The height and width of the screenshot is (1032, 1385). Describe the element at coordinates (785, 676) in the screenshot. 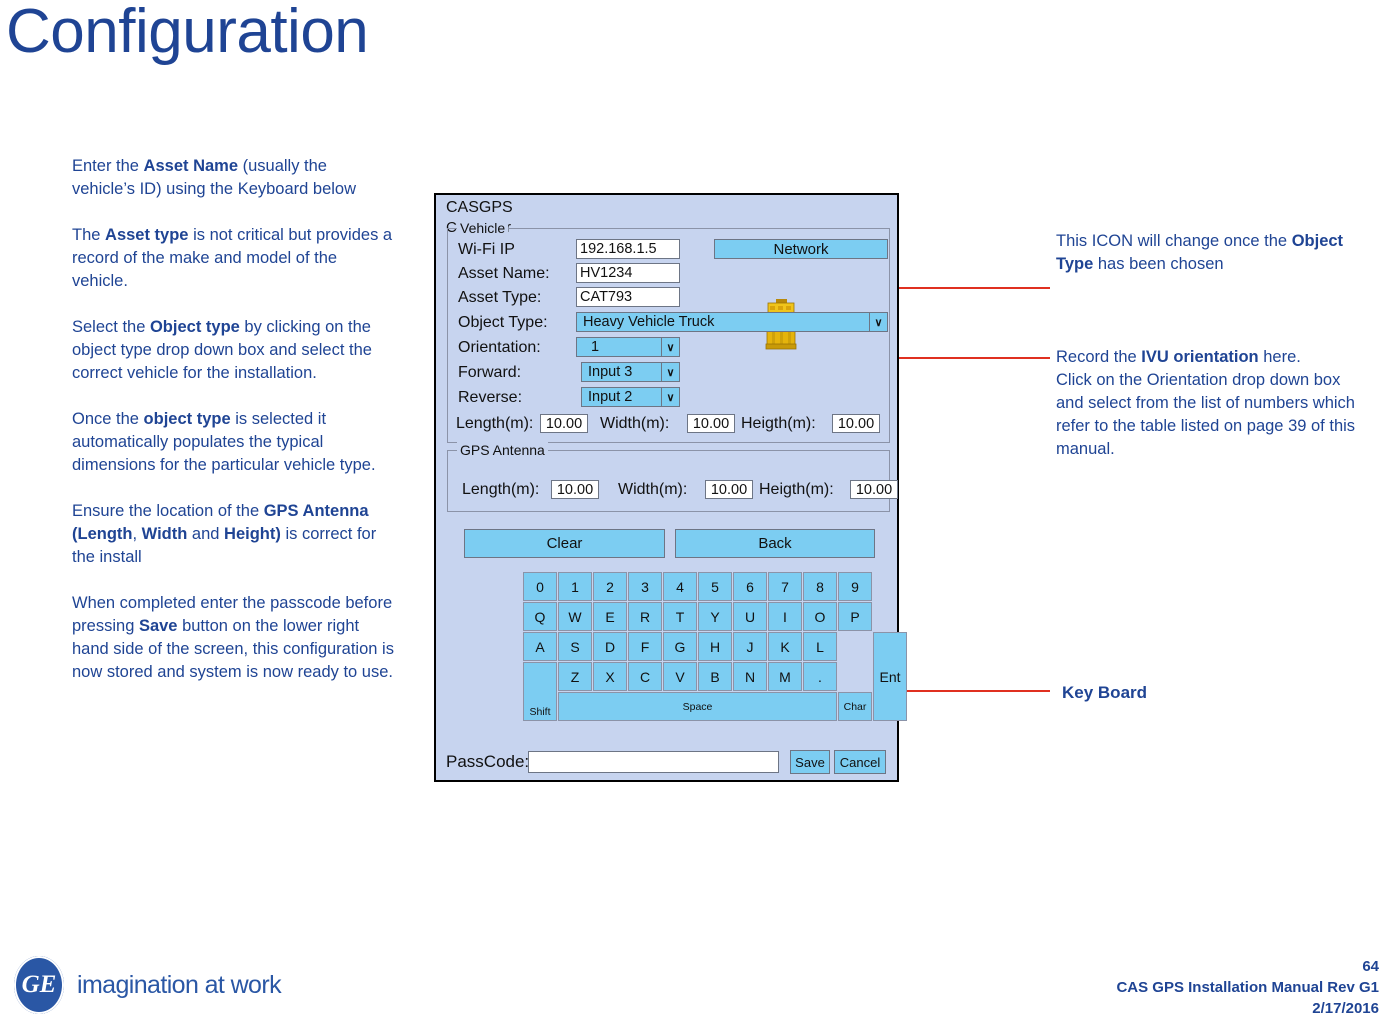

I see `key-M: M` at that location.